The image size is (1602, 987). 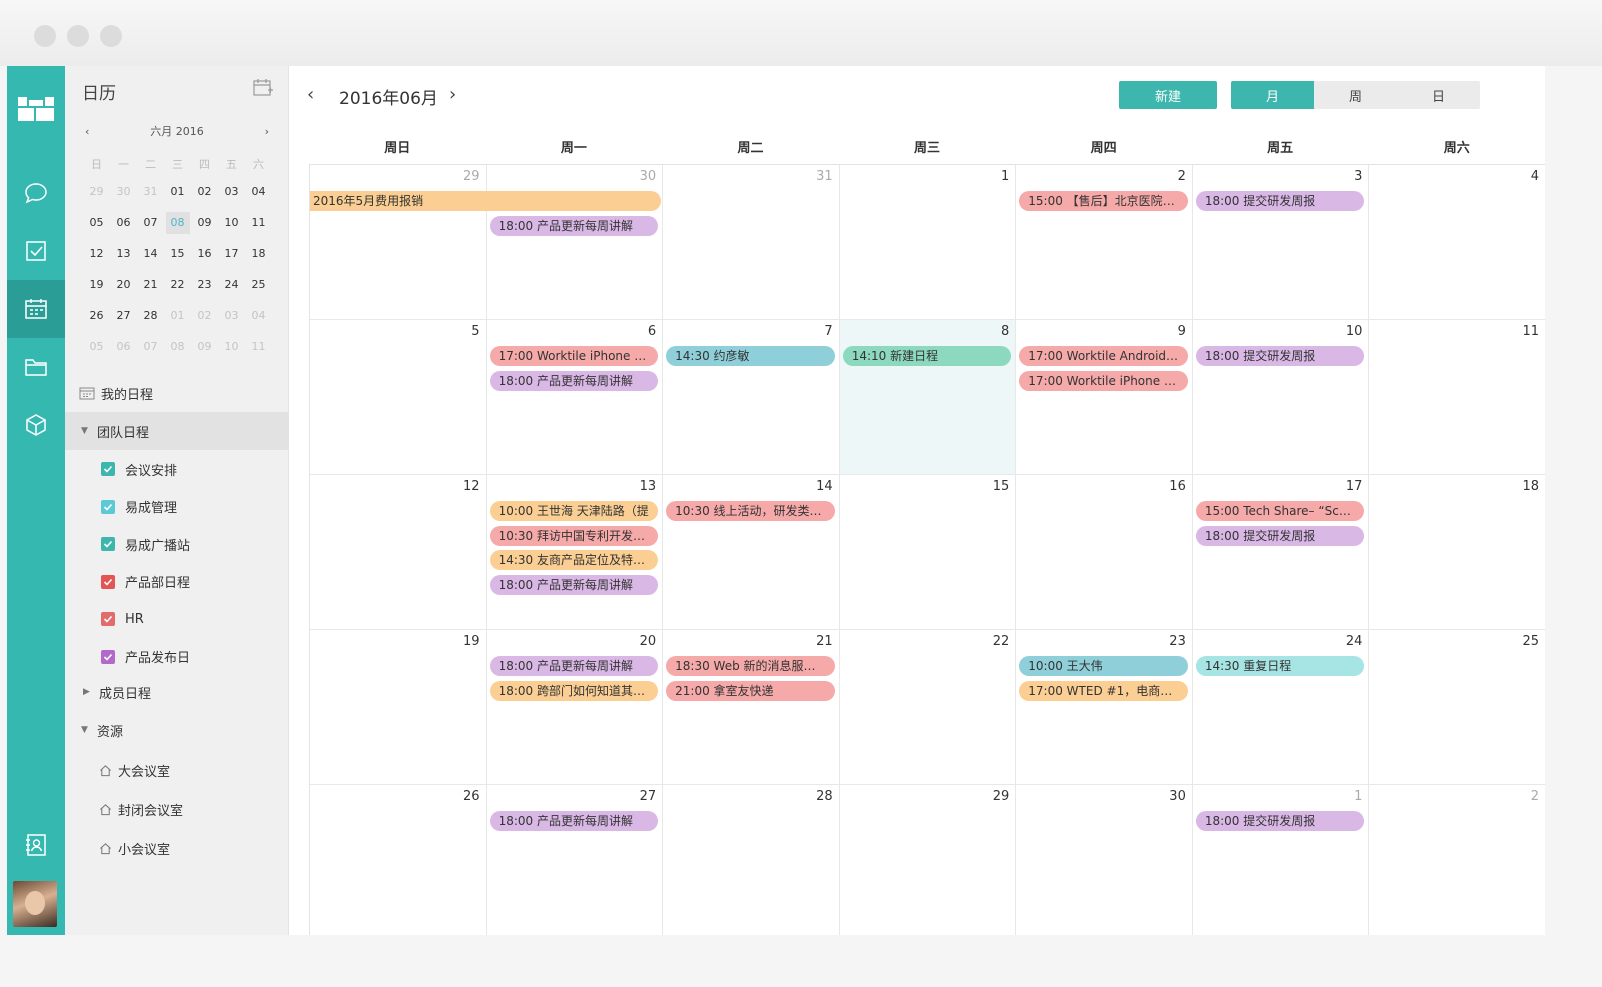 I want to click on event-pill: 14:10 新建日程, so click(x=927, y=356).